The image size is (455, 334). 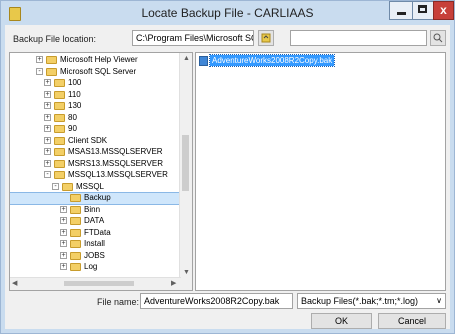 What do you see at coordinates (423, 10) in the screenshot?
I see `maximize-button` at bounding box center [423, 10].